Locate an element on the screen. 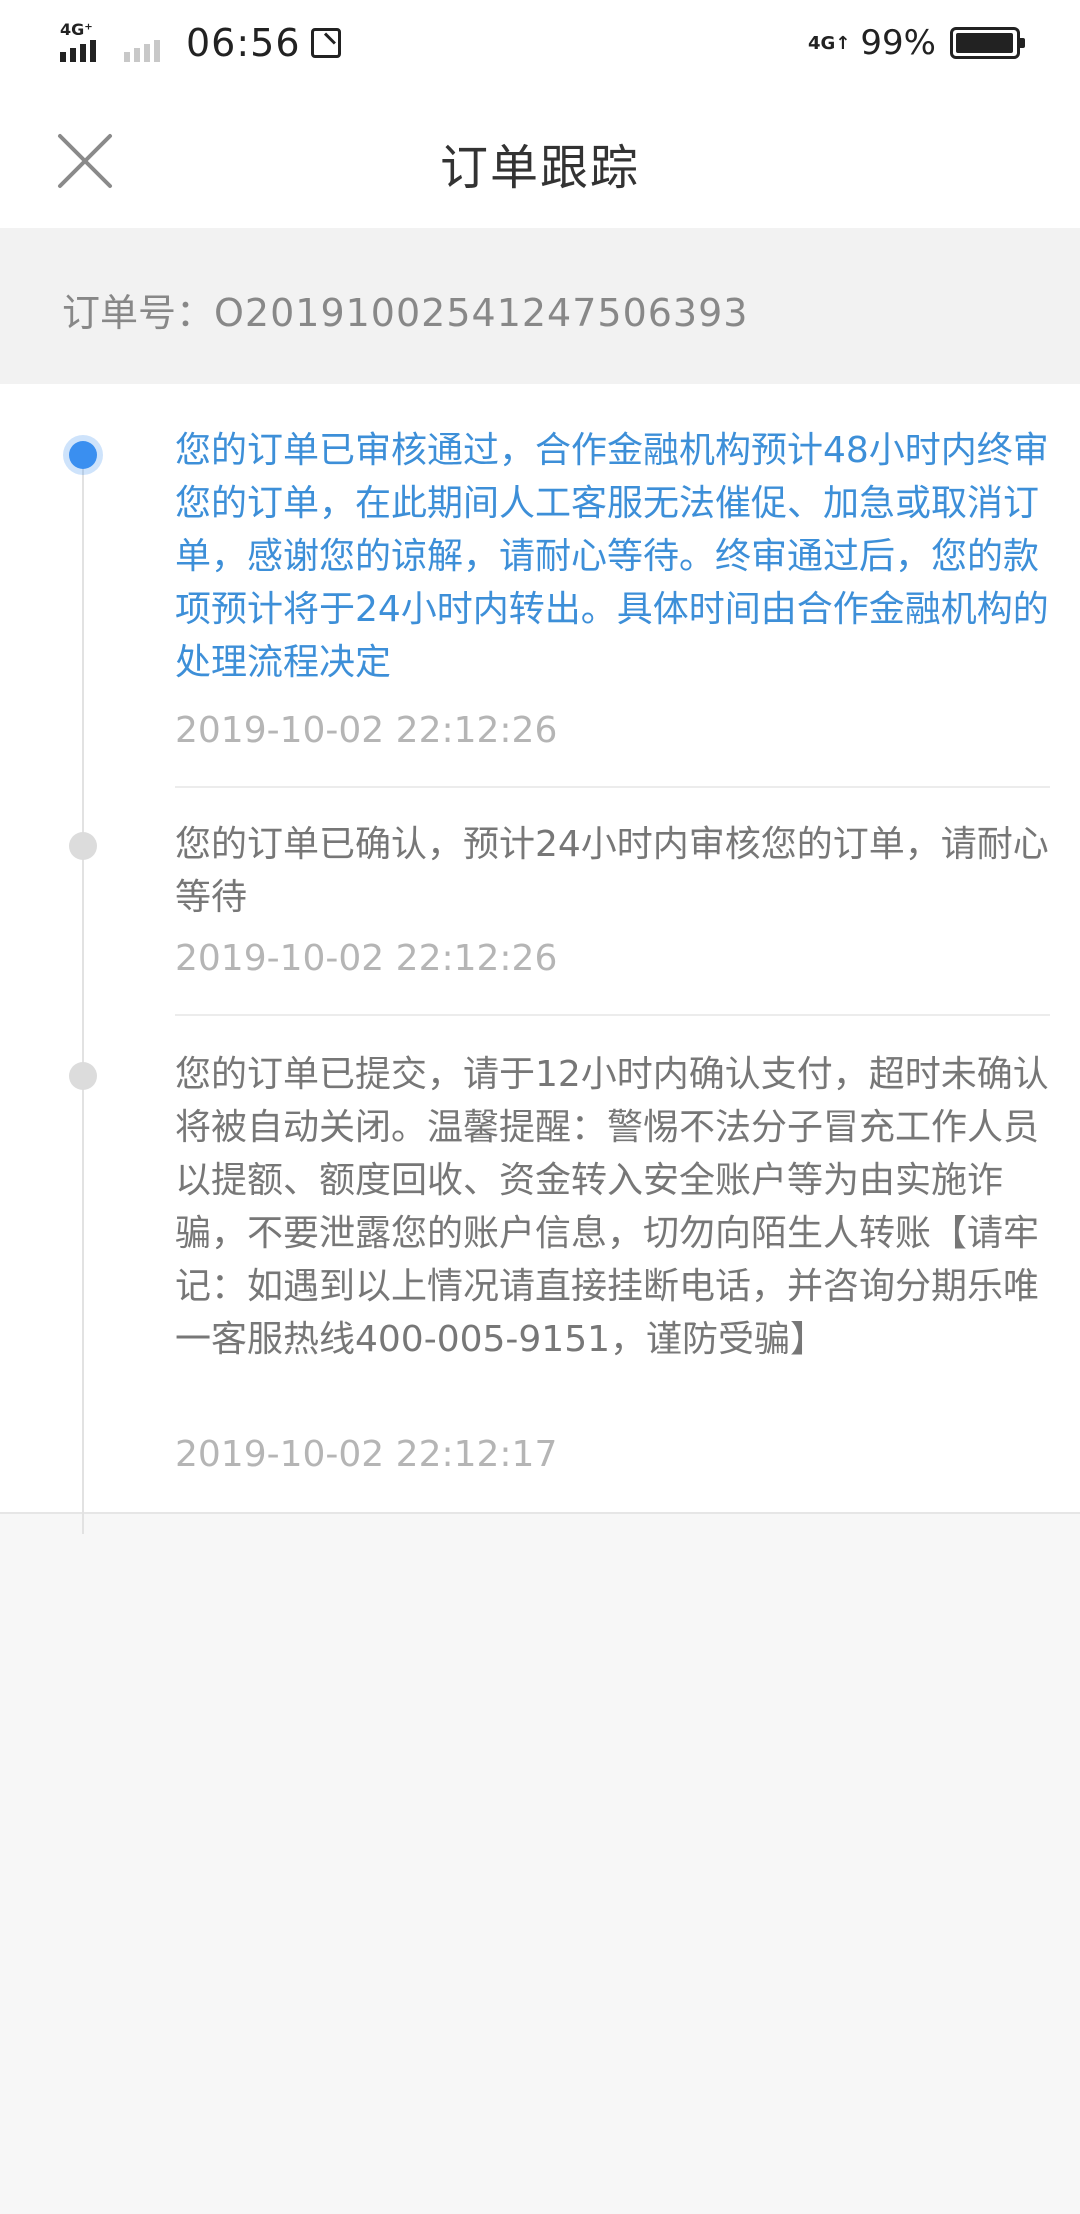 This screenshot has width=1080, height=2214. screenshot-notification-icon is located at coordinates (325, 43).